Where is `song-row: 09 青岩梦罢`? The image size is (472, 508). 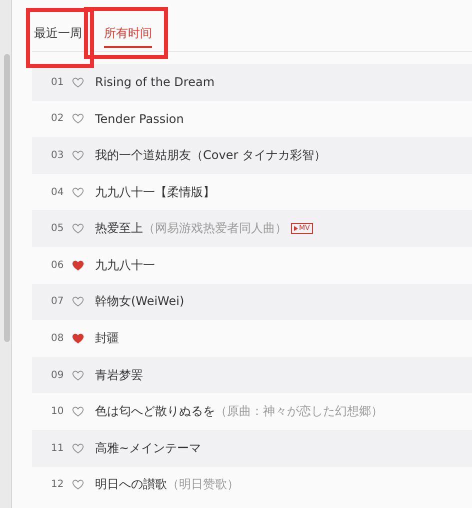
song-row: 09 青岩梦罢 is located at coordinates (252, 375).